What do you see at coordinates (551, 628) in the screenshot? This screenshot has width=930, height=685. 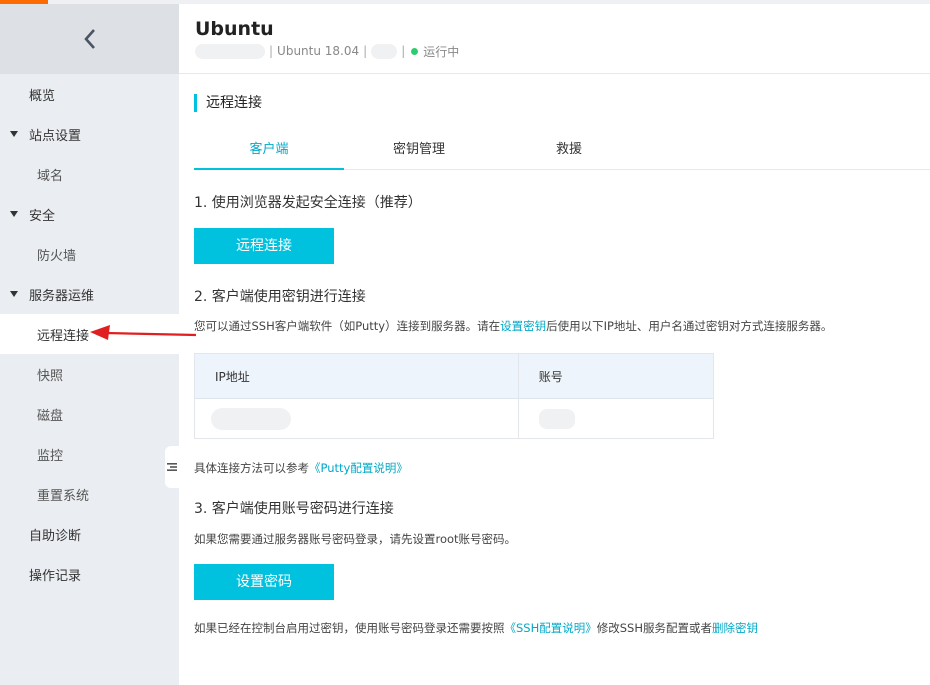 I see `ssh-config-link: 《SSH配置说明》` at bounding box center [551, 628].